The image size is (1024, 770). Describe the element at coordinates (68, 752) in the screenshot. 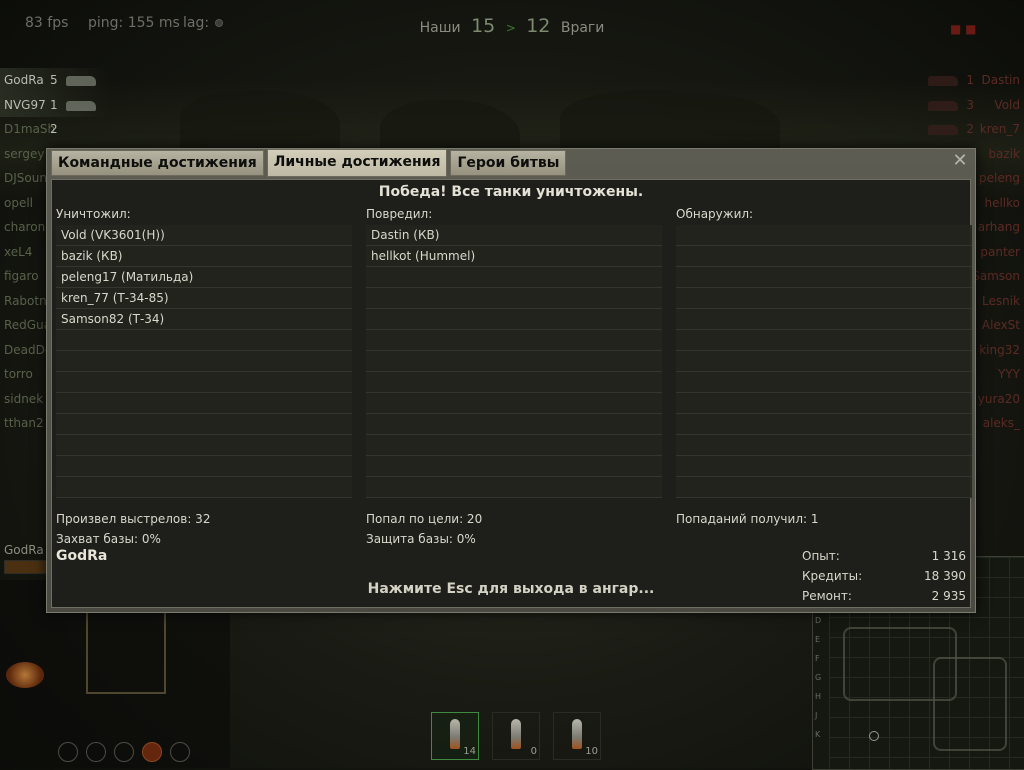

I see `binoculars-icon` at that location.